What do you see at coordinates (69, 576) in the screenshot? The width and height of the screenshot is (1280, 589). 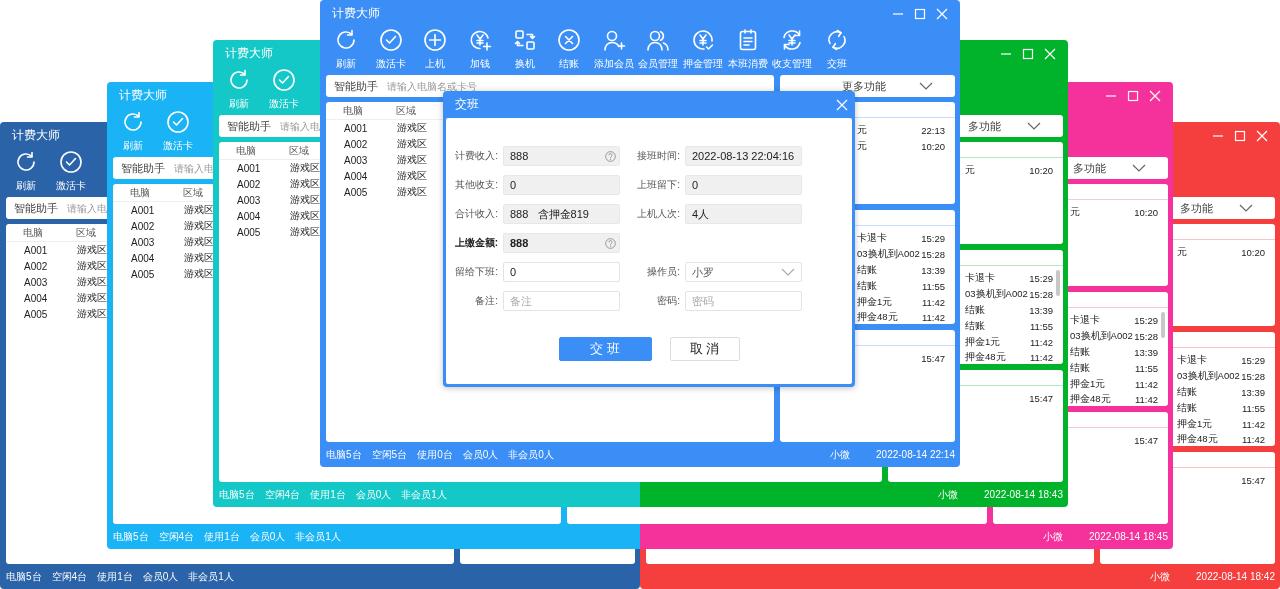 I see `status-text: 空闲4台` at bounding box center [69, 576].